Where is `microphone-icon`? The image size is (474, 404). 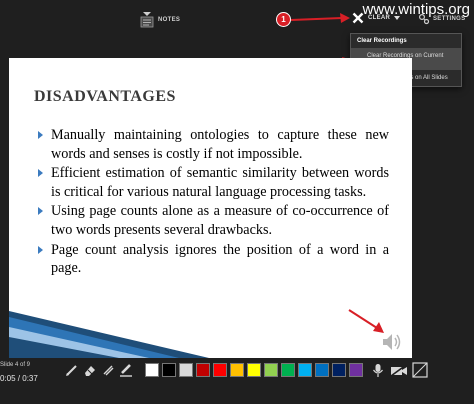 microphone-icon is located at coordinates (378, 370).